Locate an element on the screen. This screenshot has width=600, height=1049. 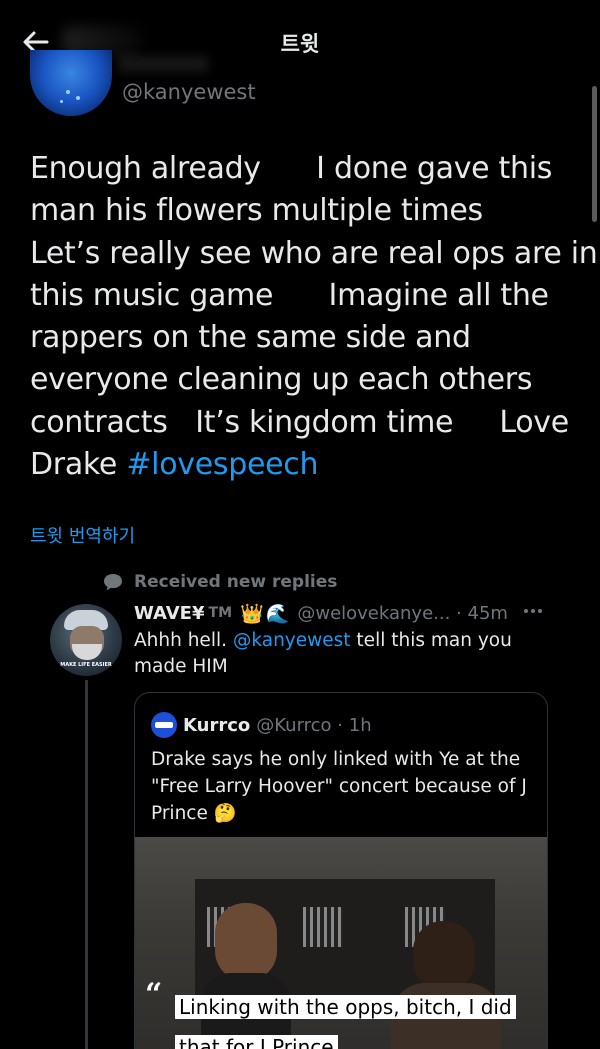
author-avatar is located at coordinates (71, 83).